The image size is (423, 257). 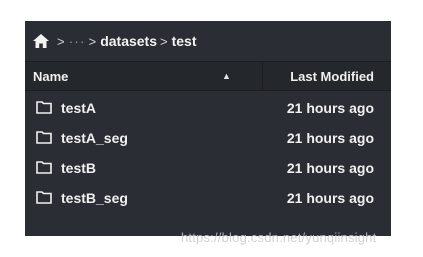 What do you see at coordinates (208, 138) in the screenshot?
I see `list-item: testA_seg 21 hours ago` at bounding box center [208, 138].